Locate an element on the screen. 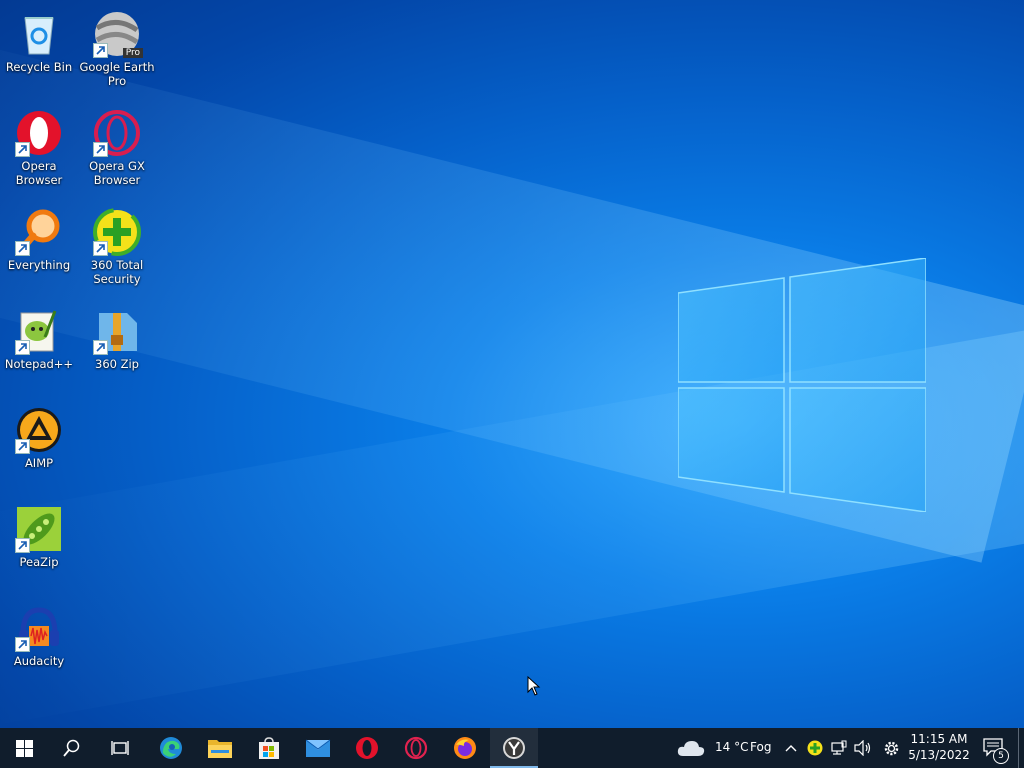 The width and height of the screenshot is (1024, 768). windows-logo-wallpaper is located at coordinates (802, 385).